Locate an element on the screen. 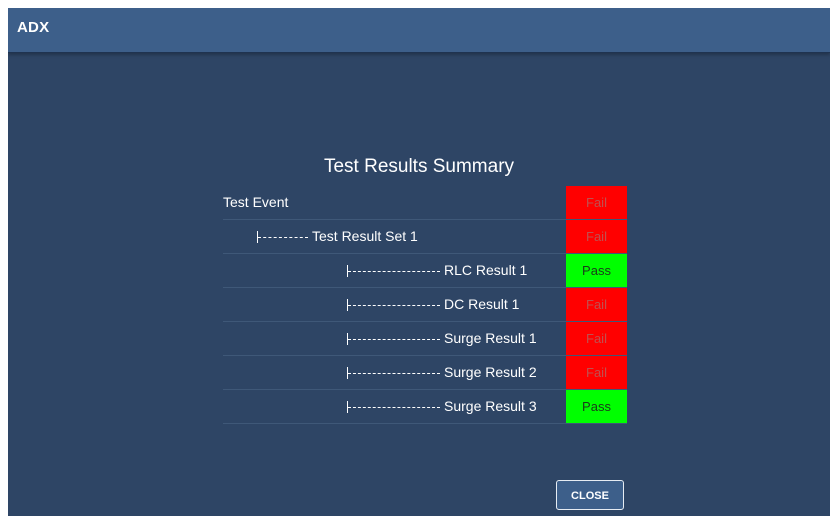 This screenshot has width=830, height=516. result-row: Surge Result 2 Fail is located at coordinates (425, 373).